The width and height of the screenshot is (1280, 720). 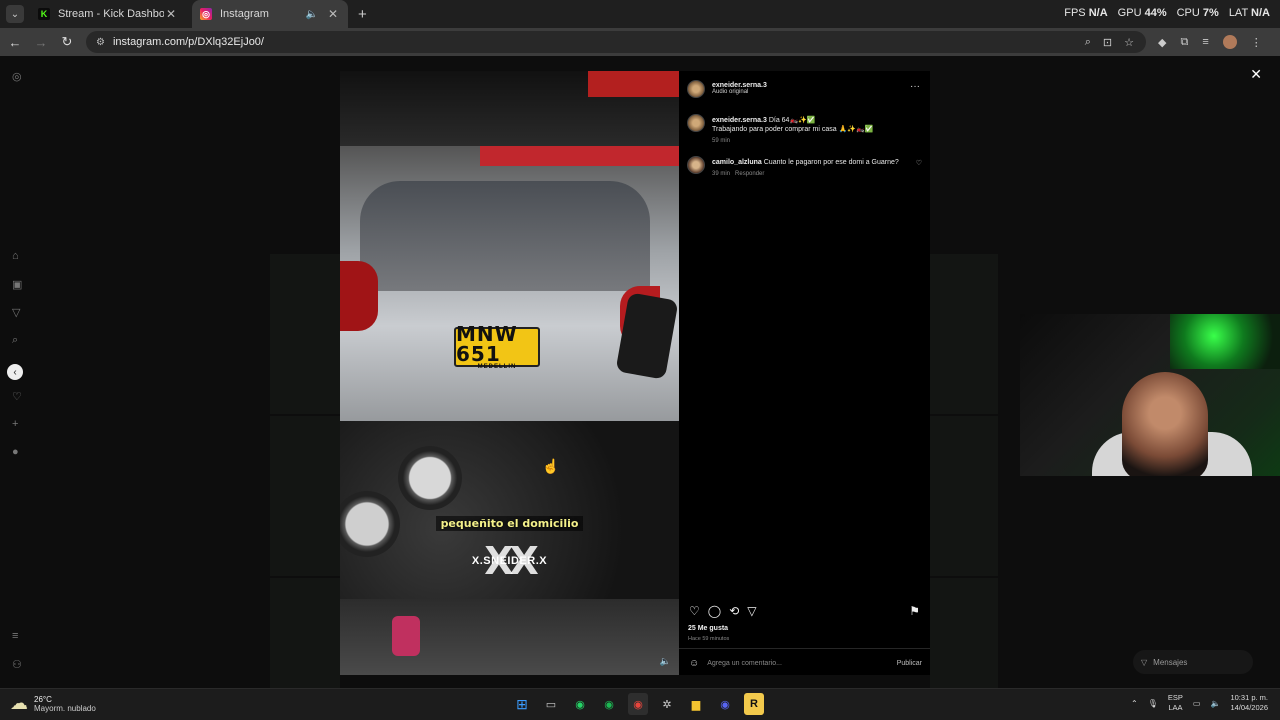 What do you see at coordinates (792, 120) in the screenshot?
I see `caption-line1: Día 64🏍️✨✅` at bounding box center [792, 120].